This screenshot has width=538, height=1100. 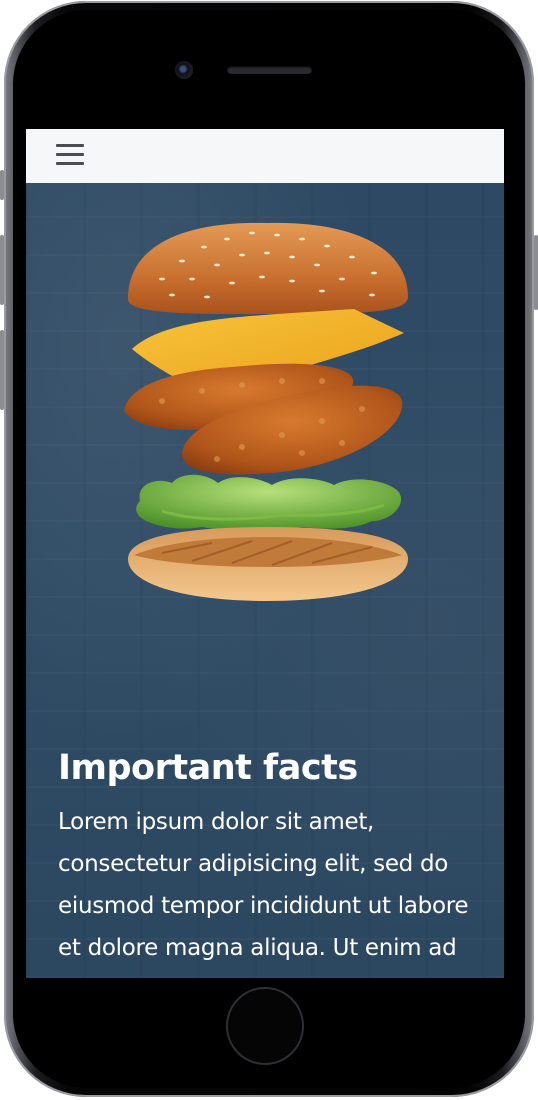 I want to click on section-title: Important facts, so click(x=208, y=768).